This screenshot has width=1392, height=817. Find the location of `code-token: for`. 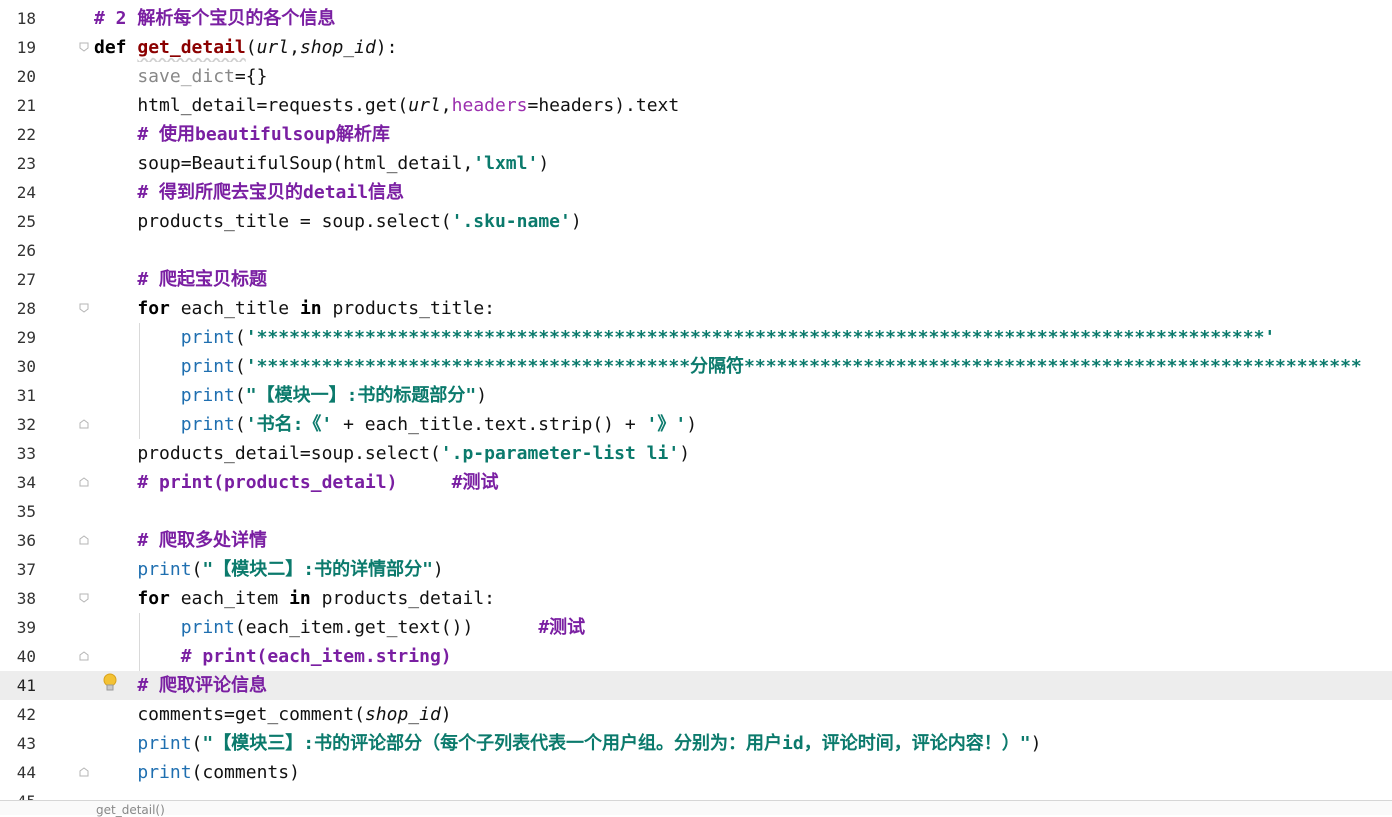

code-token: for is located at coordinates (159, 598).